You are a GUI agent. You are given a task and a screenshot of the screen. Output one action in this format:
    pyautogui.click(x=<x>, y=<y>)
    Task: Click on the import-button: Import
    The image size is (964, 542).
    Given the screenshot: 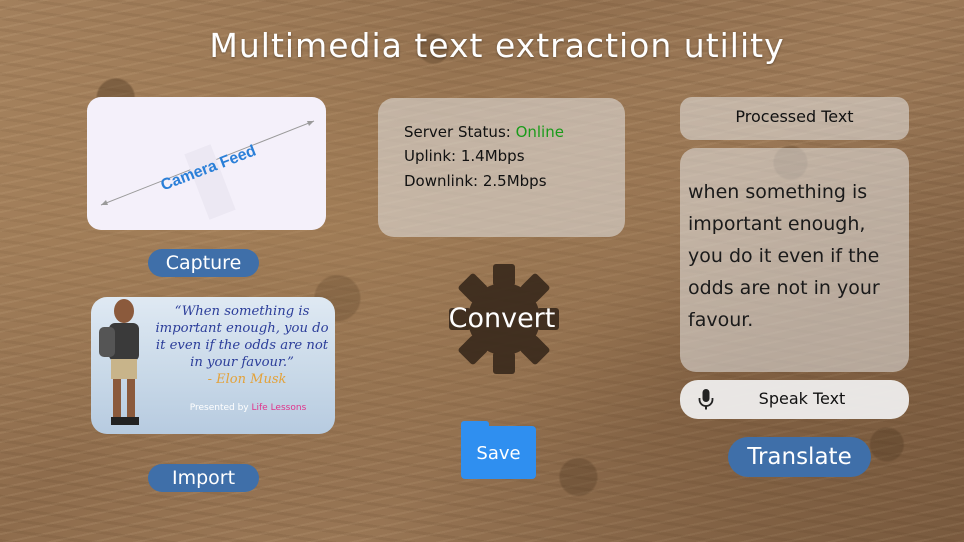 What is the action you would take?
    pyautogui.click(x=203, y=478)
    